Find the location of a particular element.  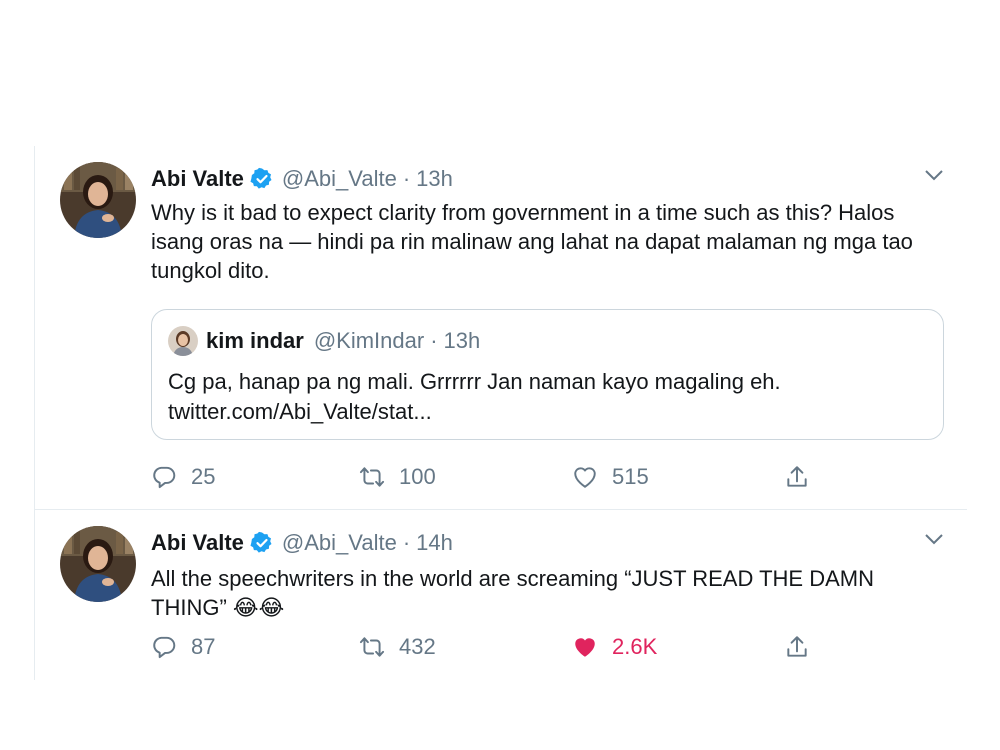

tweet-actions: 25 100 515 is located at coordinates (486, 479).